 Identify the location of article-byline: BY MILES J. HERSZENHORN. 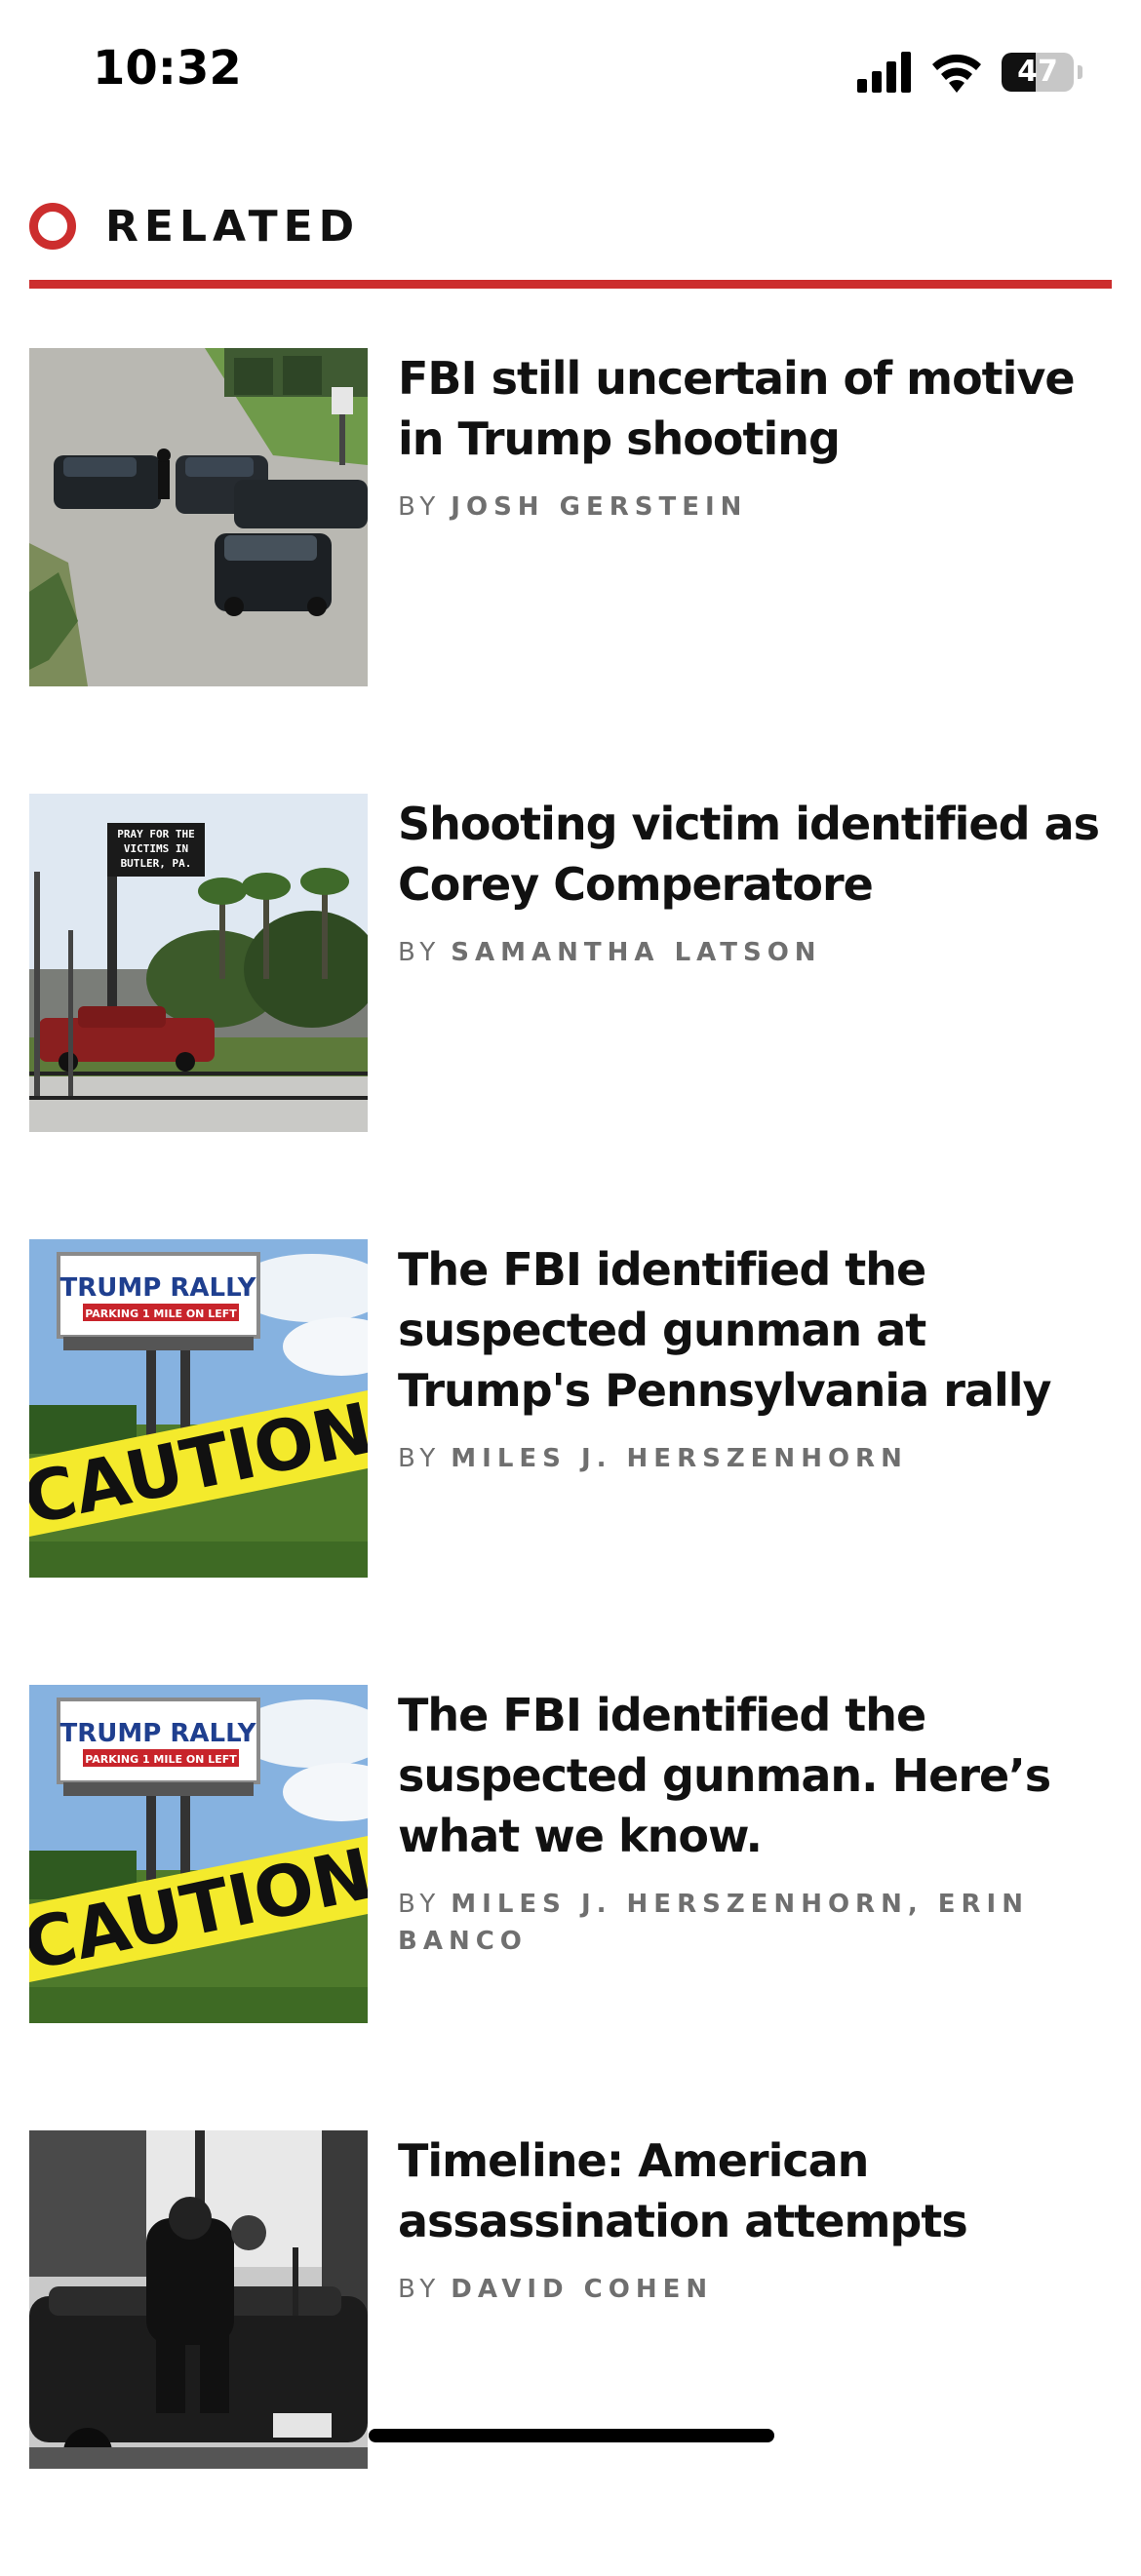
(755, 1458).